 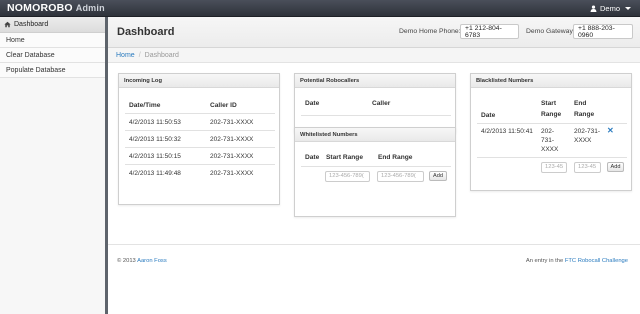 What do you see at coordinates (438, 176) in the screenshot?
I see `whitelist-add-button: Add` at bounding box center [438, 176].